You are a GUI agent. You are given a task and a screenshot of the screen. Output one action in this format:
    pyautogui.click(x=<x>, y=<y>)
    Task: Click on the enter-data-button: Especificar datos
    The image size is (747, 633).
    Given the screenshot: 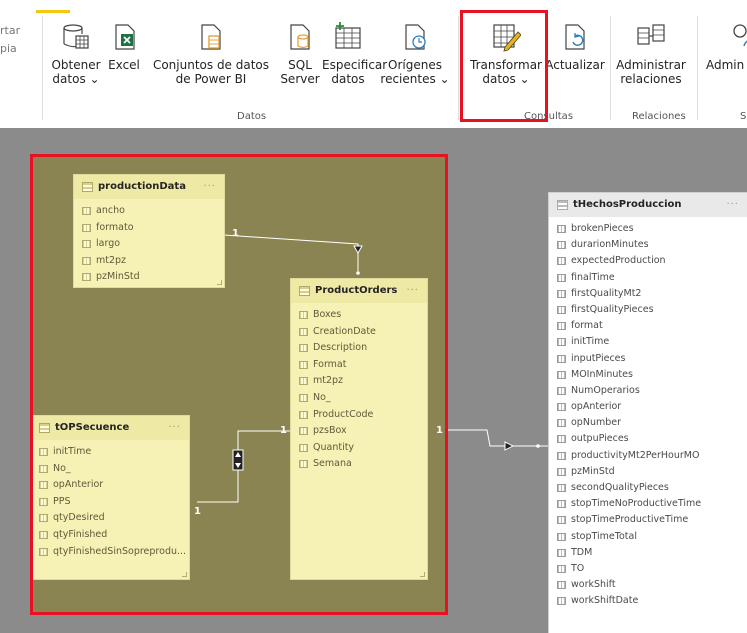 What is the action you would take?
    pyautogui.click(x=355, y=62)
    